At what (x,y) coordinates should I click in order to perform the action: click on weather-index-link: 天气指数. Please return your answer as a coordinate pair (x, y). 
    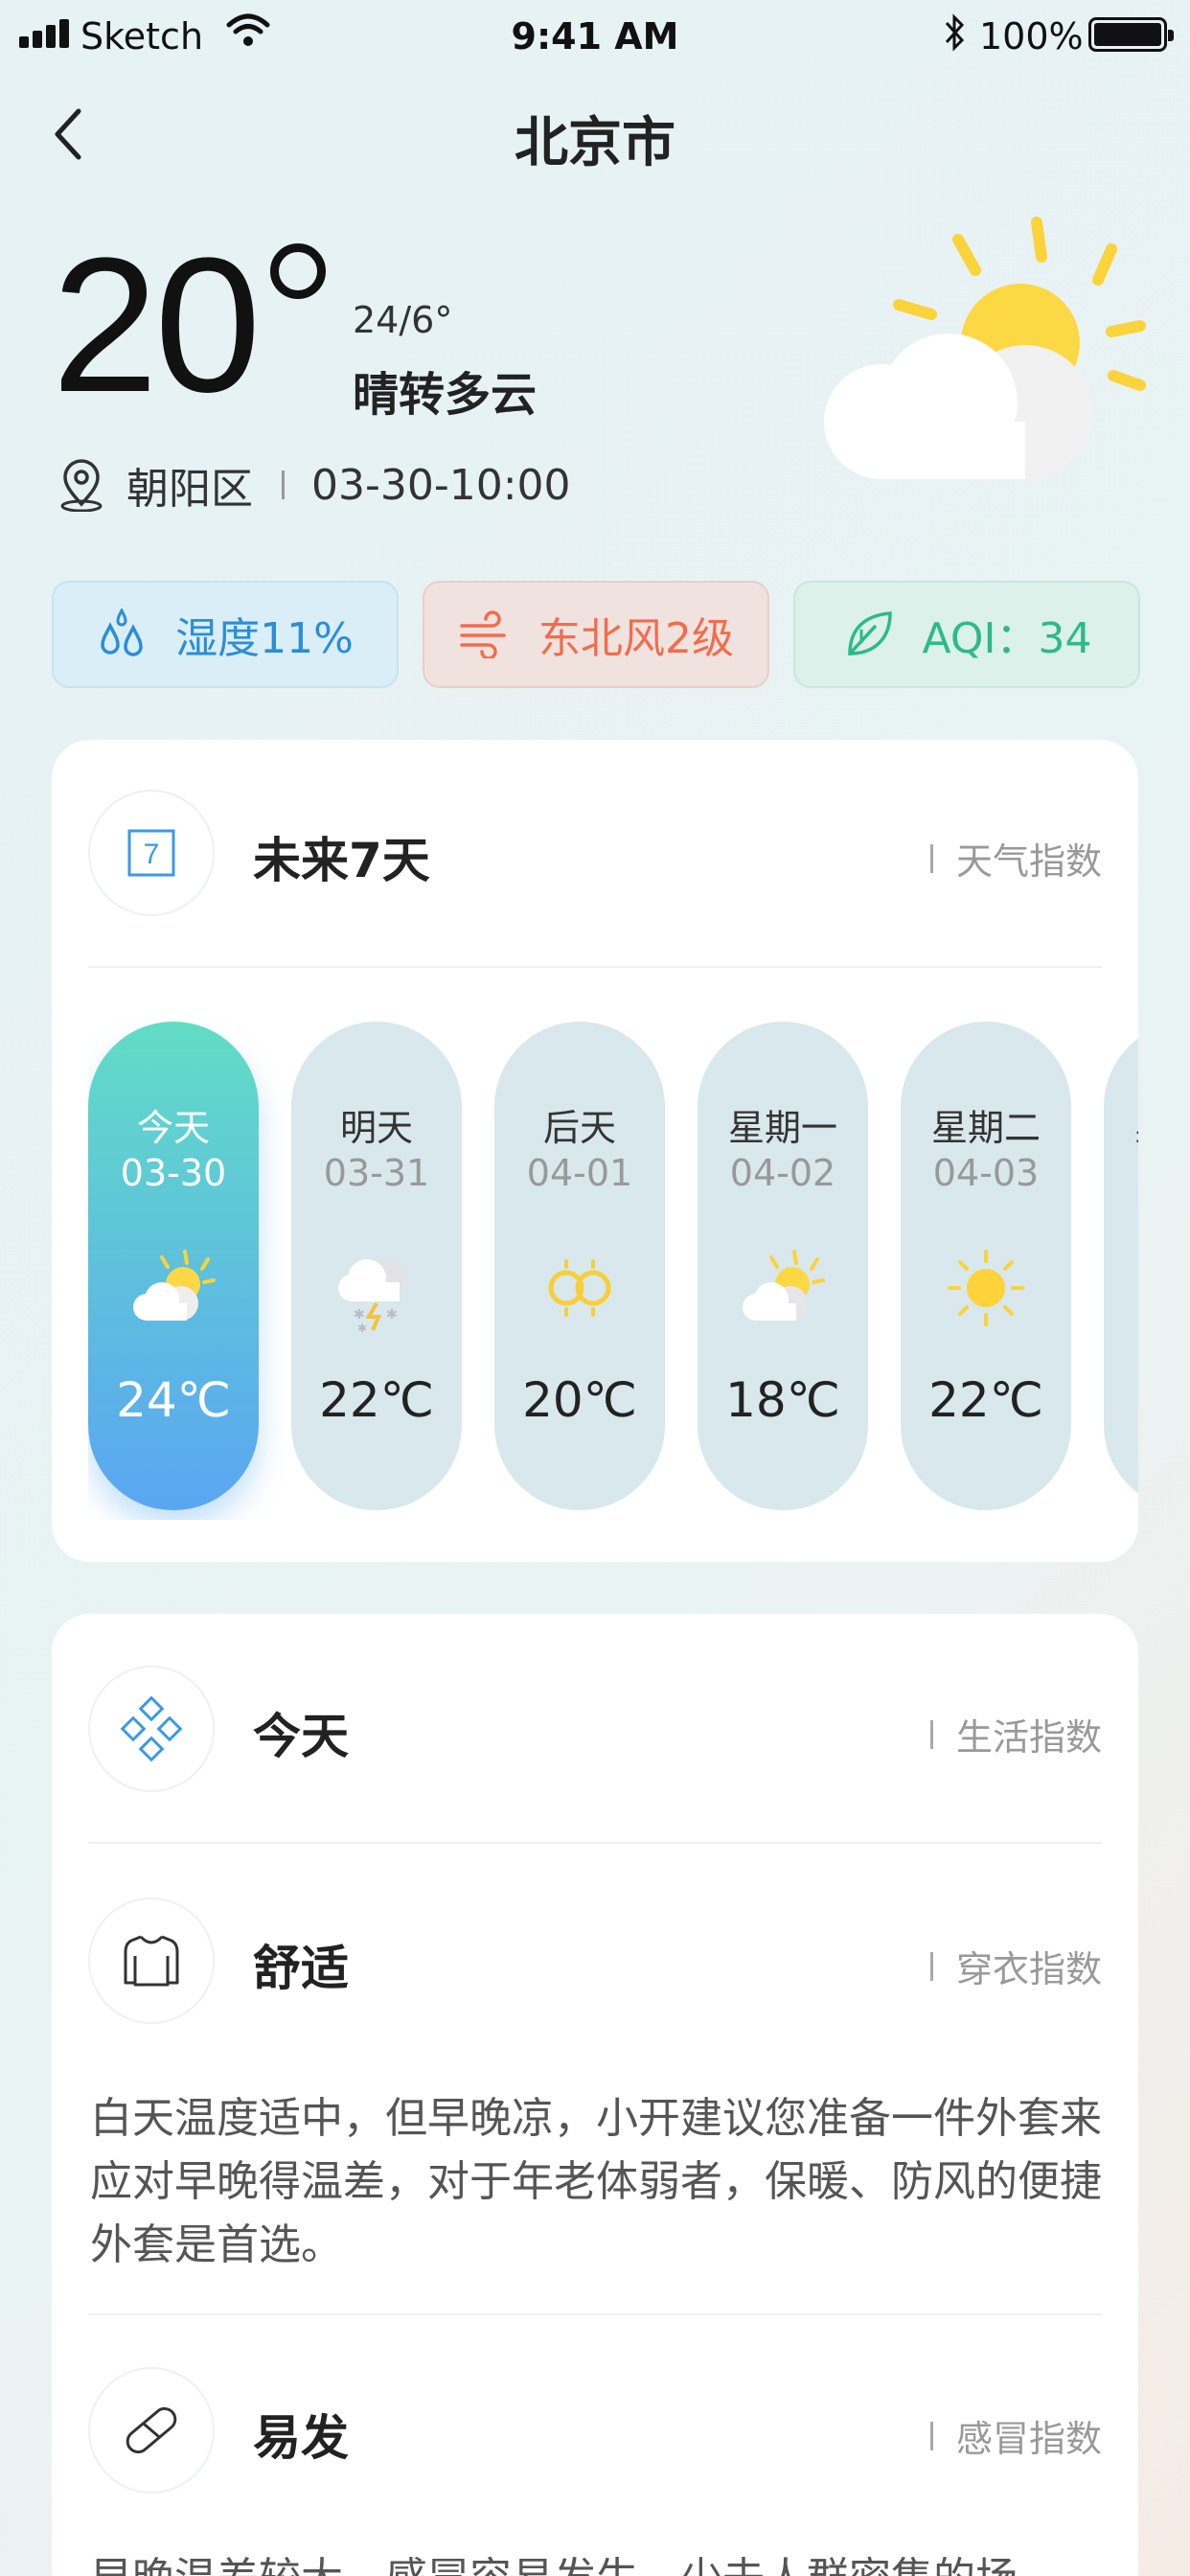
    Looking at the image, I should click on (1015, 858).